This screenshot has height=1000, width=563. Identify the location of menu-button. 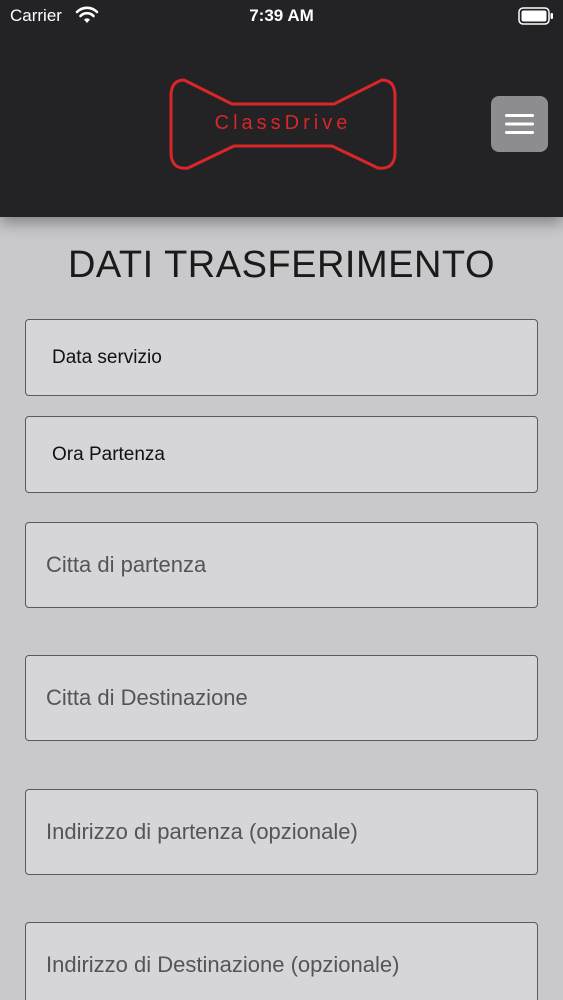
(519, 124).